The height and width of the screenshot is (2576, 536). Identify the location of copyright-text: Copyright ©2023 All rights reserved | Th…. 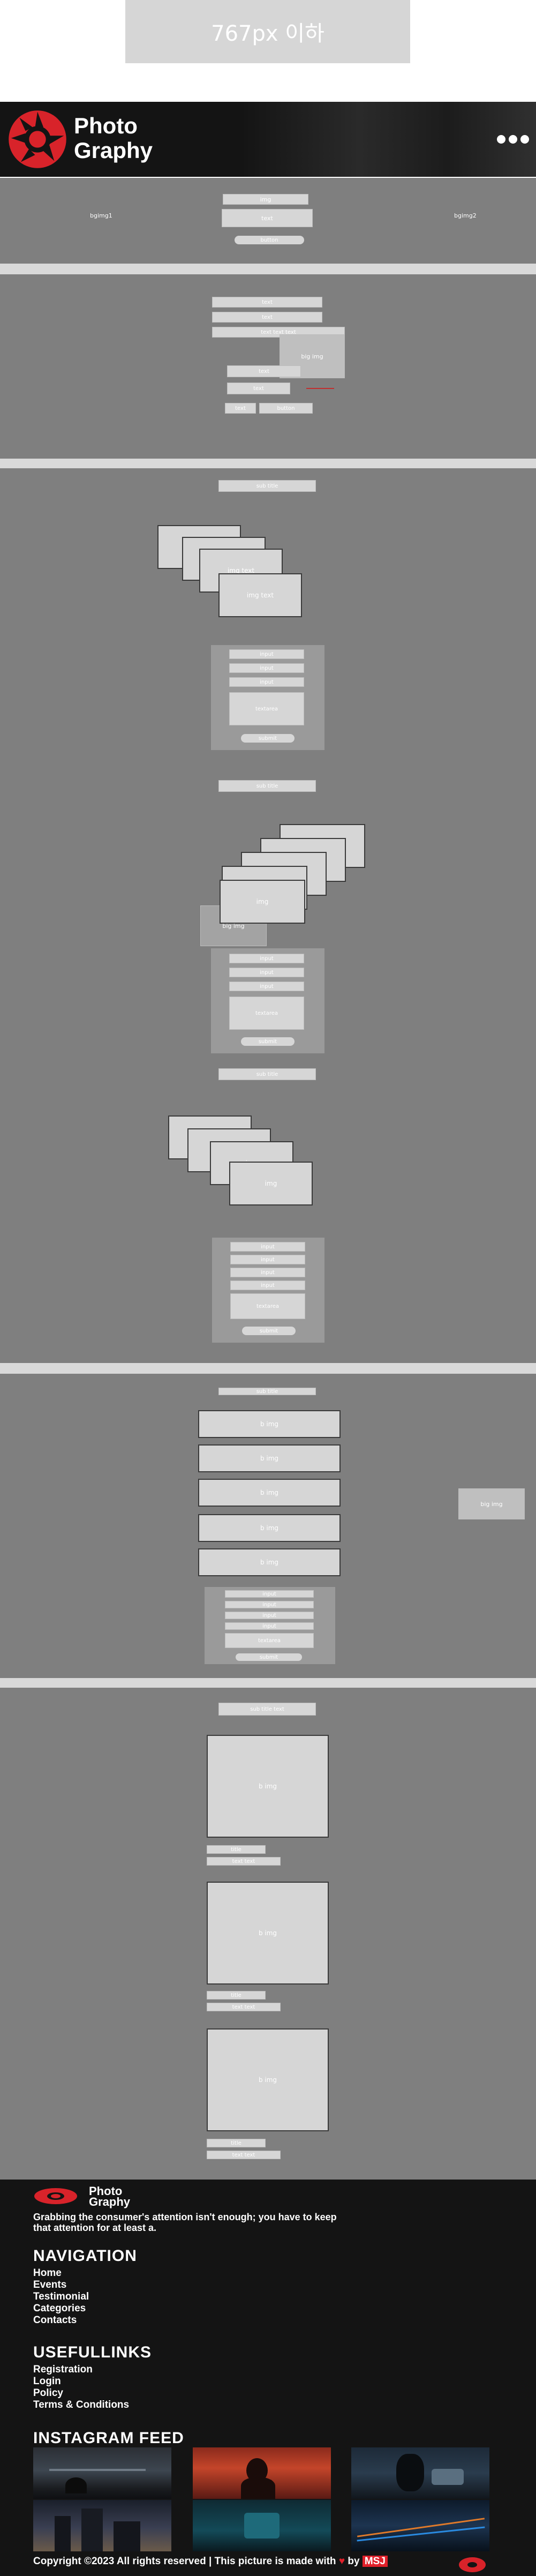
(258, 2561).